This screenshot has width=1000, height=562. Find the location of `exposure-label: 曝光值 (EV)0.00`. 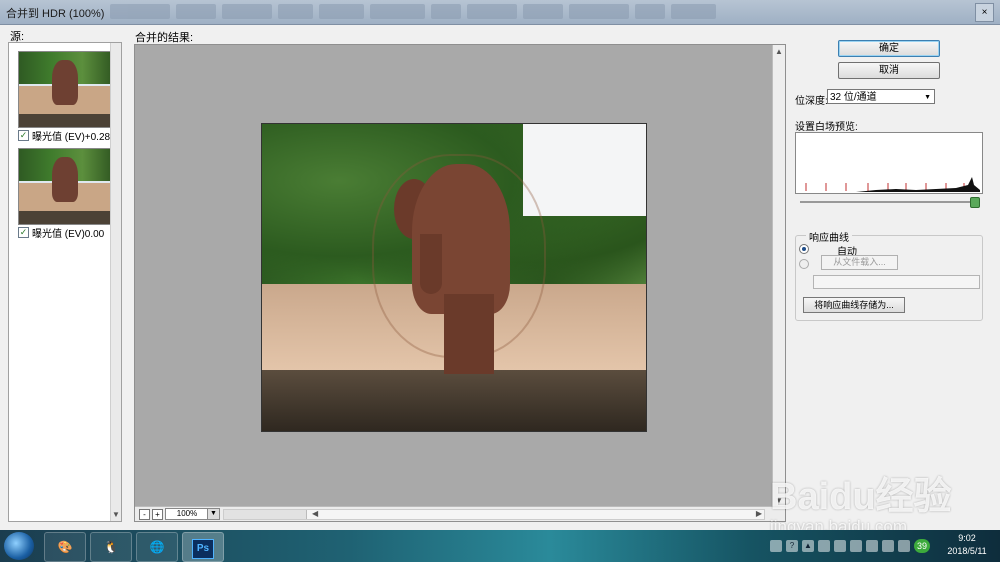

exposure-label: 曝光值 (EV)0.00 is located at coordinates (68, 234).